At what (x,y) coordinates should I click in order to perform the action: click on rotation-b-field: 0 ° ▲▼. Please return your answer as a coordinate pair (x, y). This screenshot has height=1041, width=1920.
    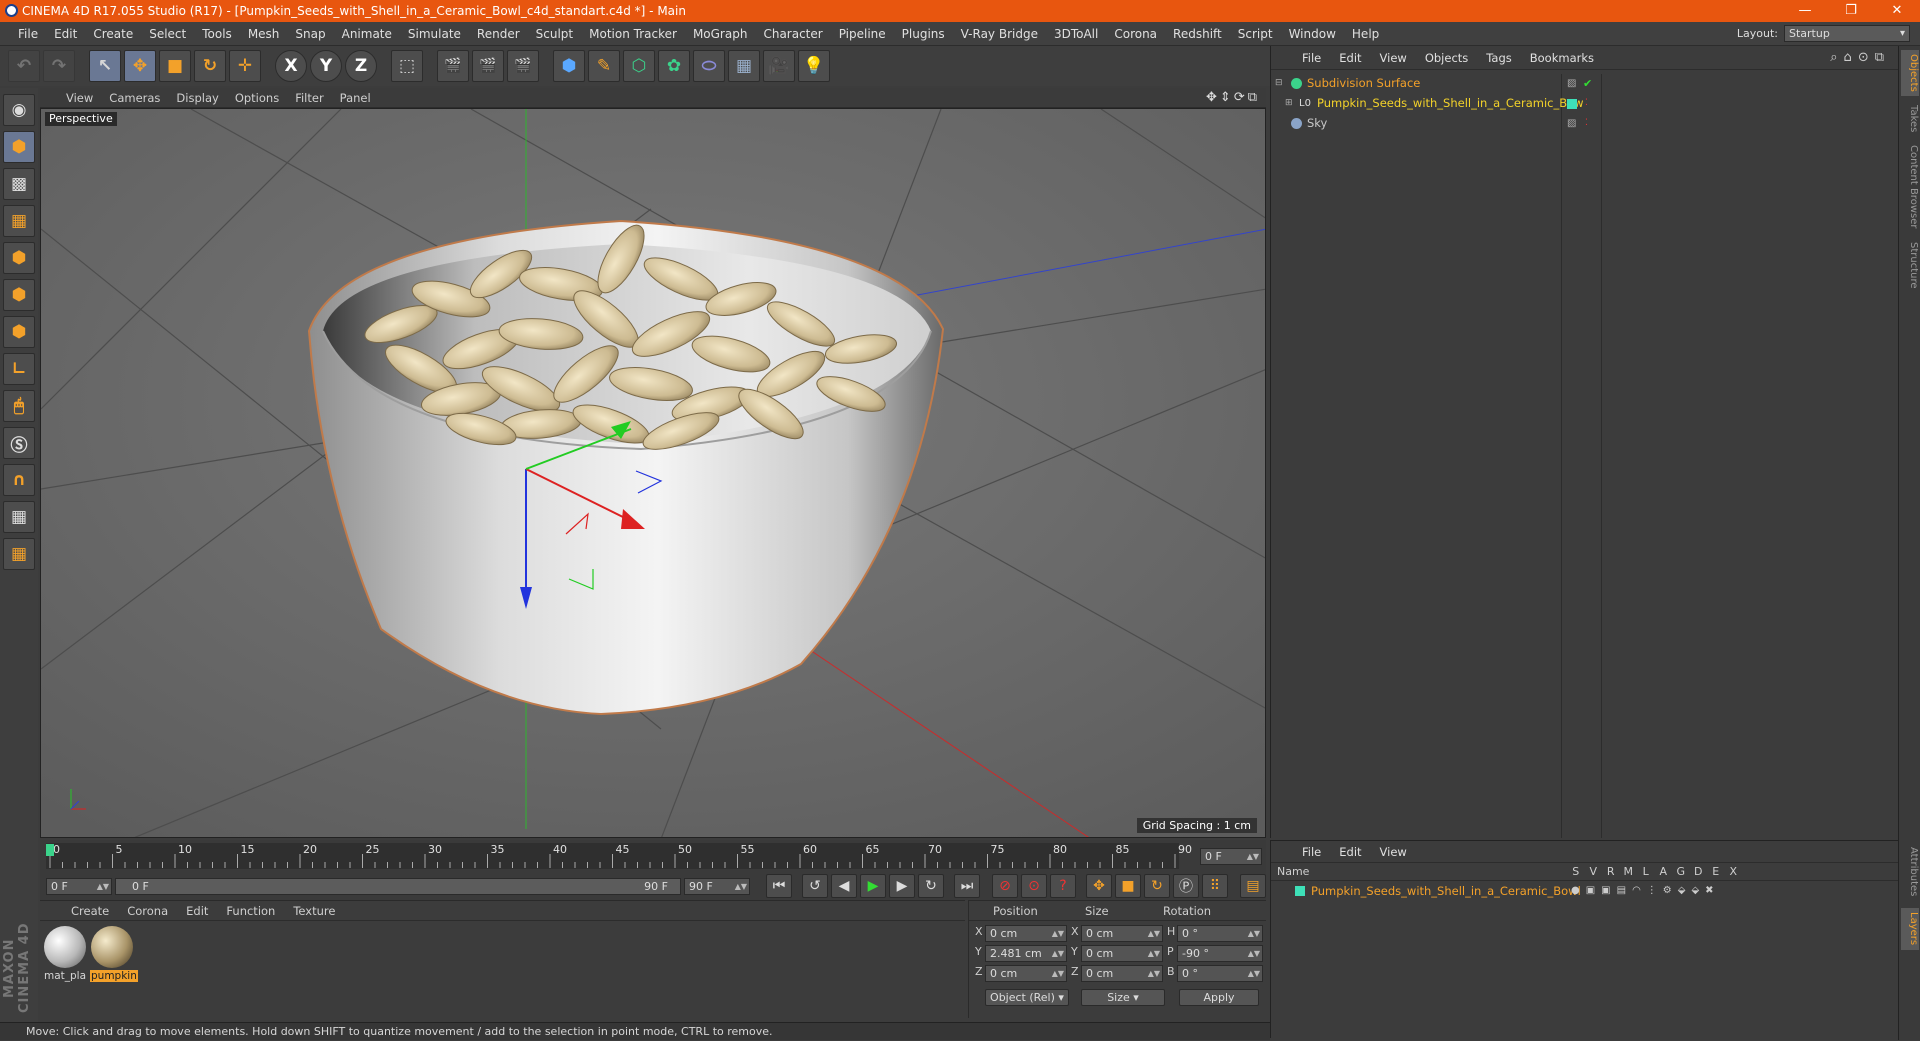
    Looking at the image, I should click on (1220, 973).